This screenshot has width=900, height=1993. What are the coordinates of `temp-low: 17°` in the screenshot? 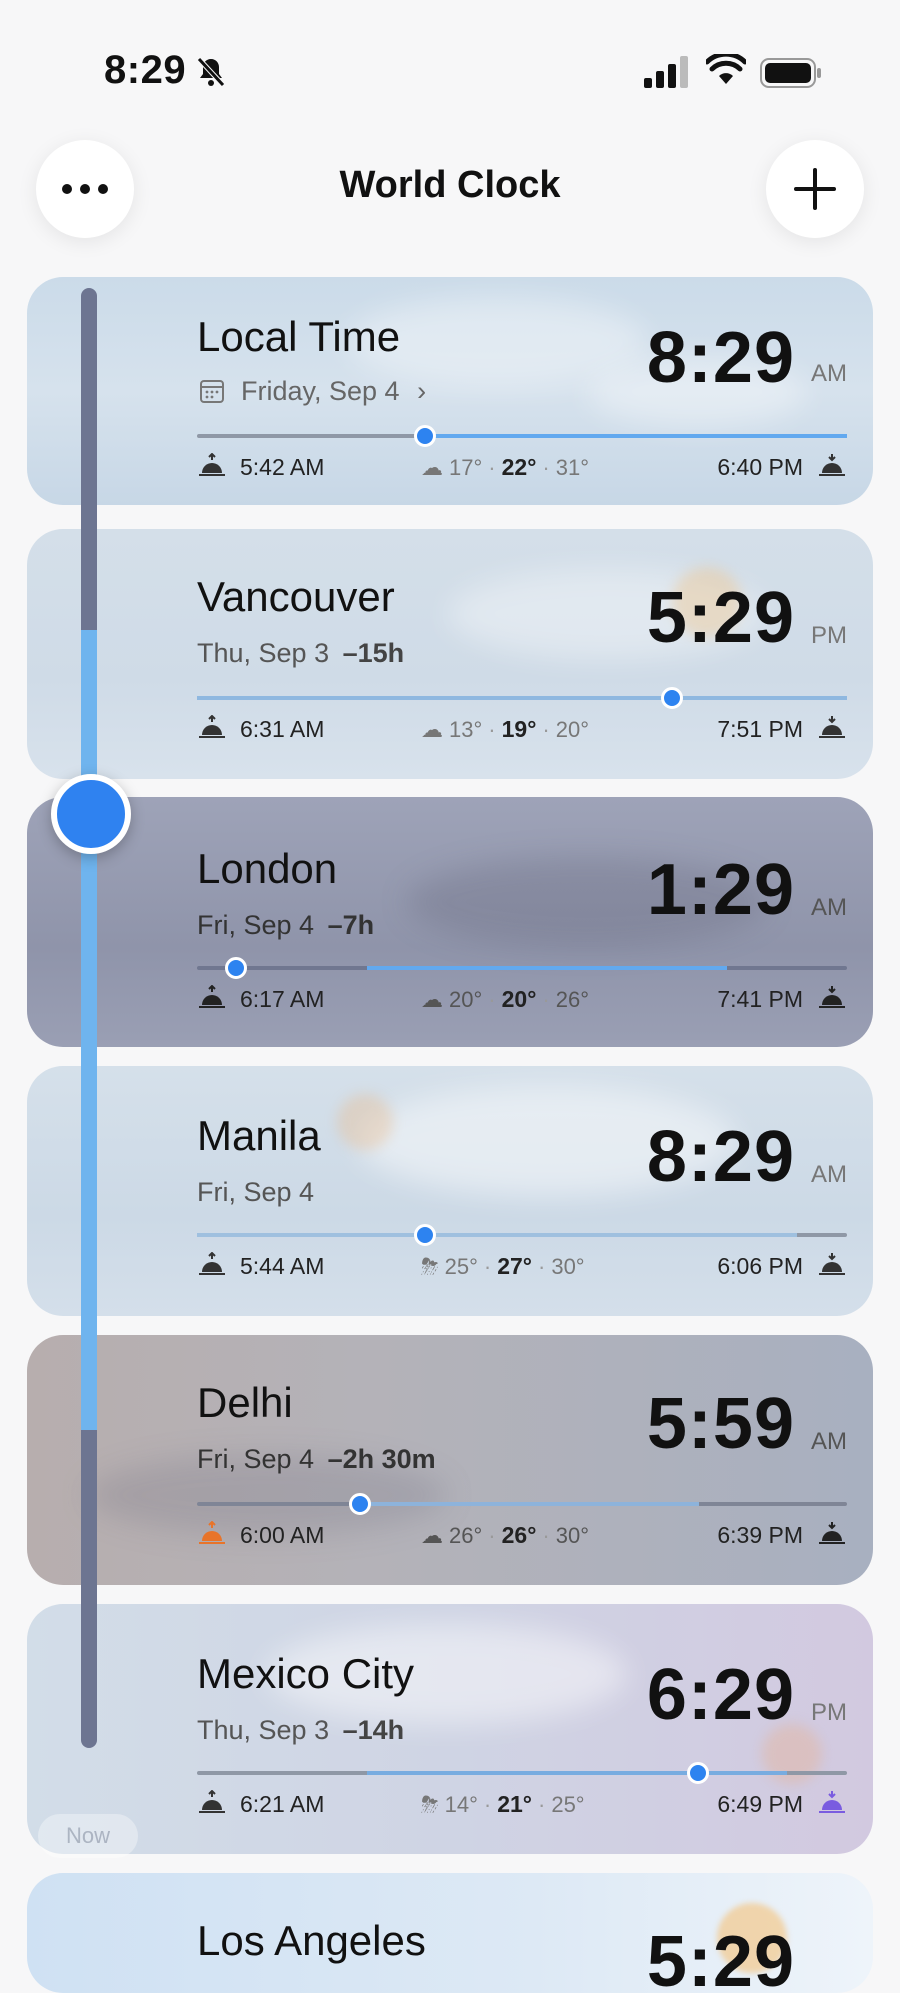 It's located at (466, 467).